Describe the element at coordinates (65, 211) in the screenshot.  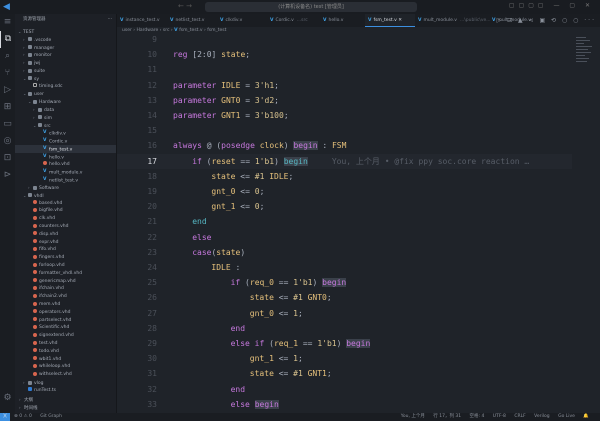
I see `tree-item-bigfile-vhd: bigfile.vhd` at that location.